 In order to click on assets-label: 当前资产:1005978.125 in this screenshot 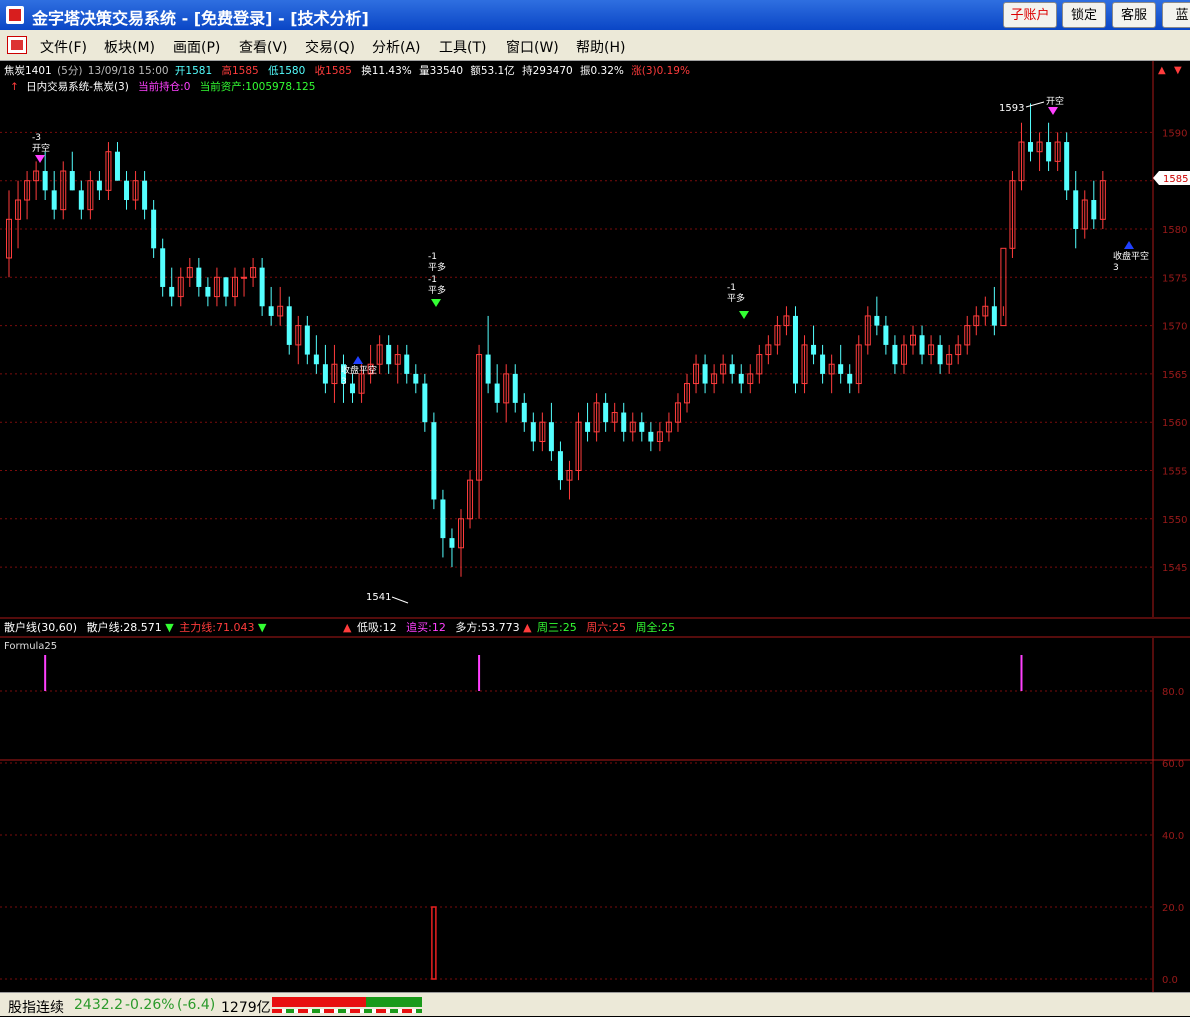, I will do `click(258, 86)`.